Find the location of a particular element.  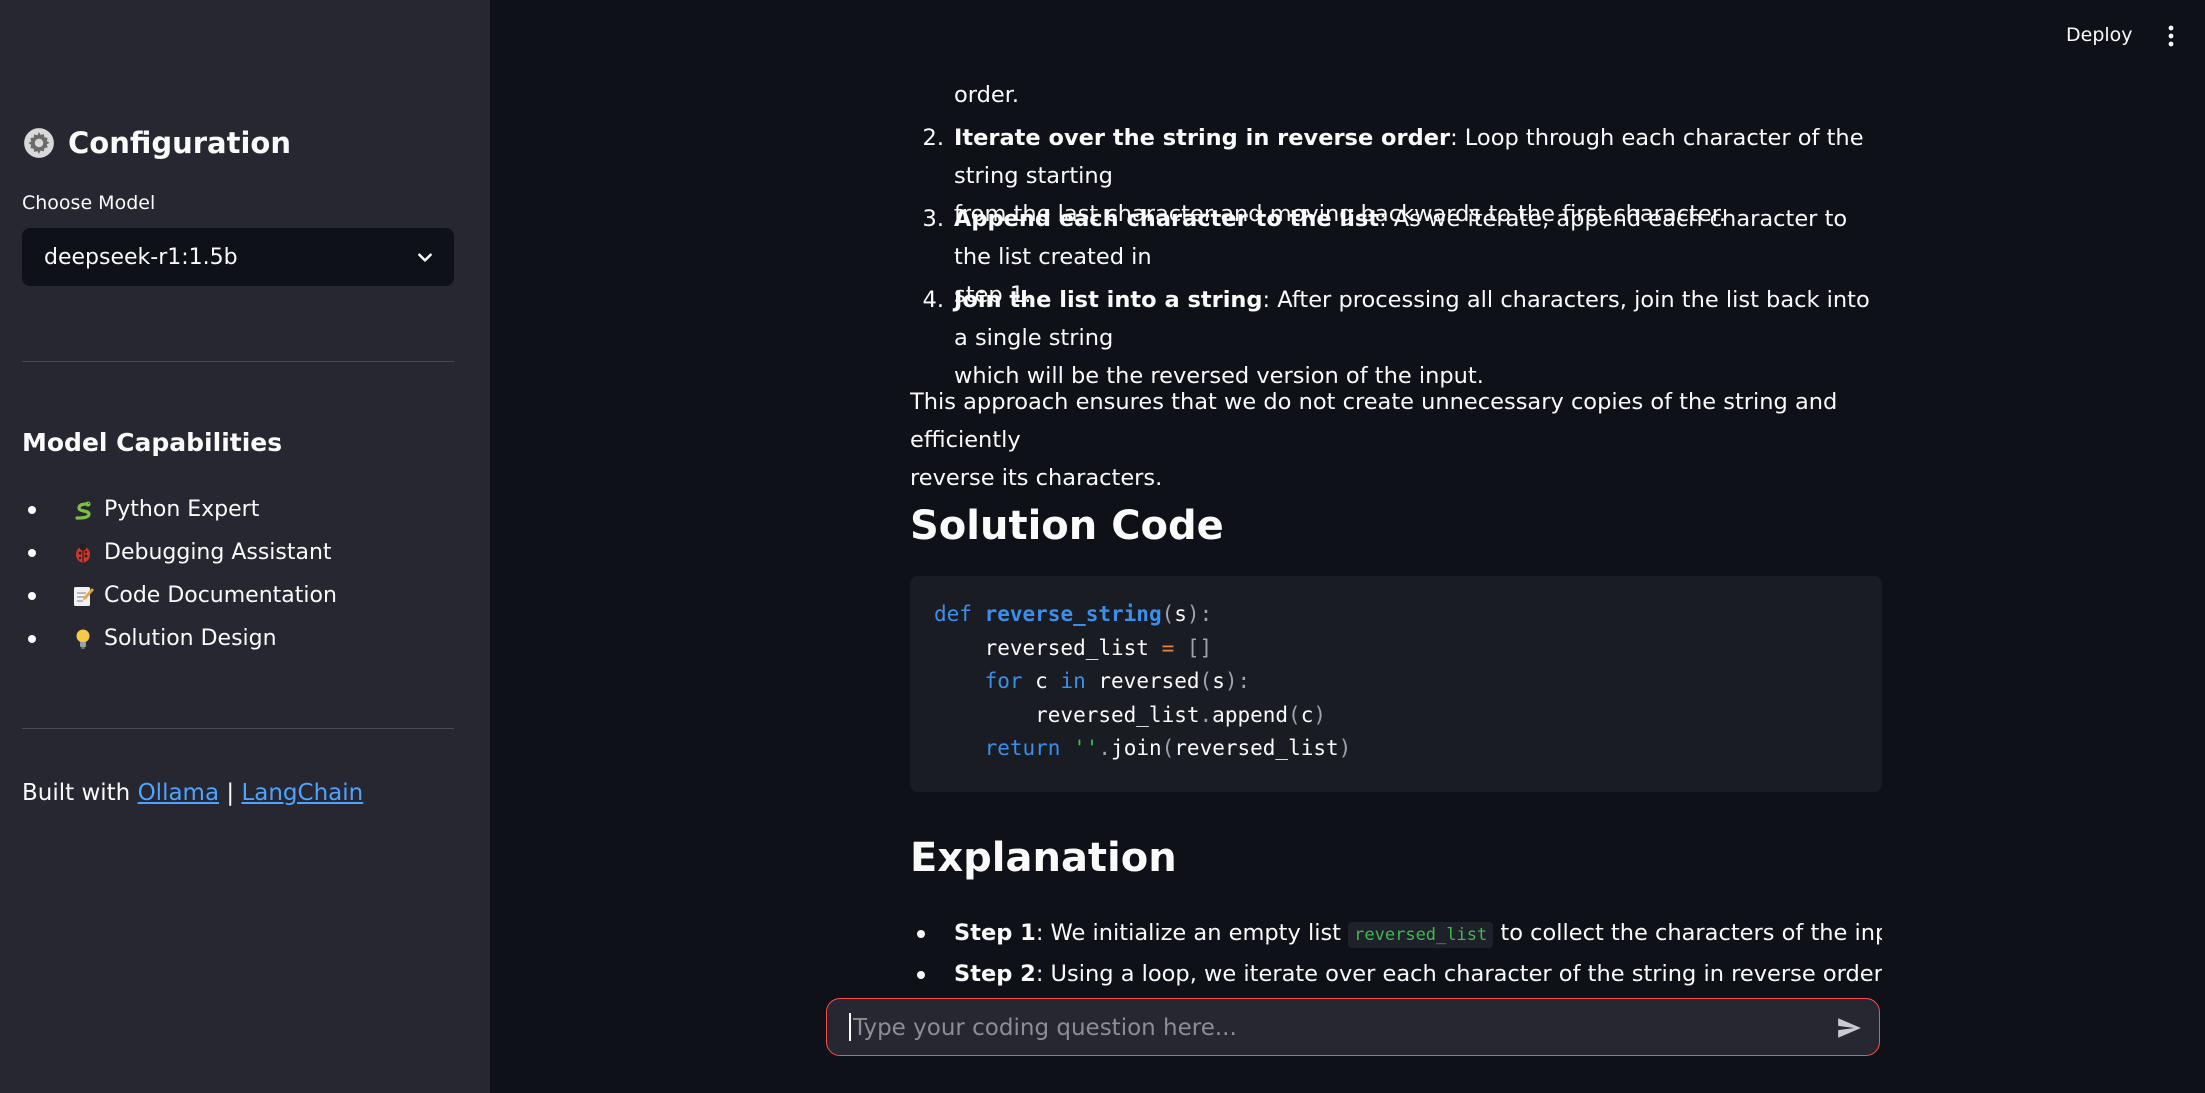

more-menu-icon is located at coordinates (2171, 36).